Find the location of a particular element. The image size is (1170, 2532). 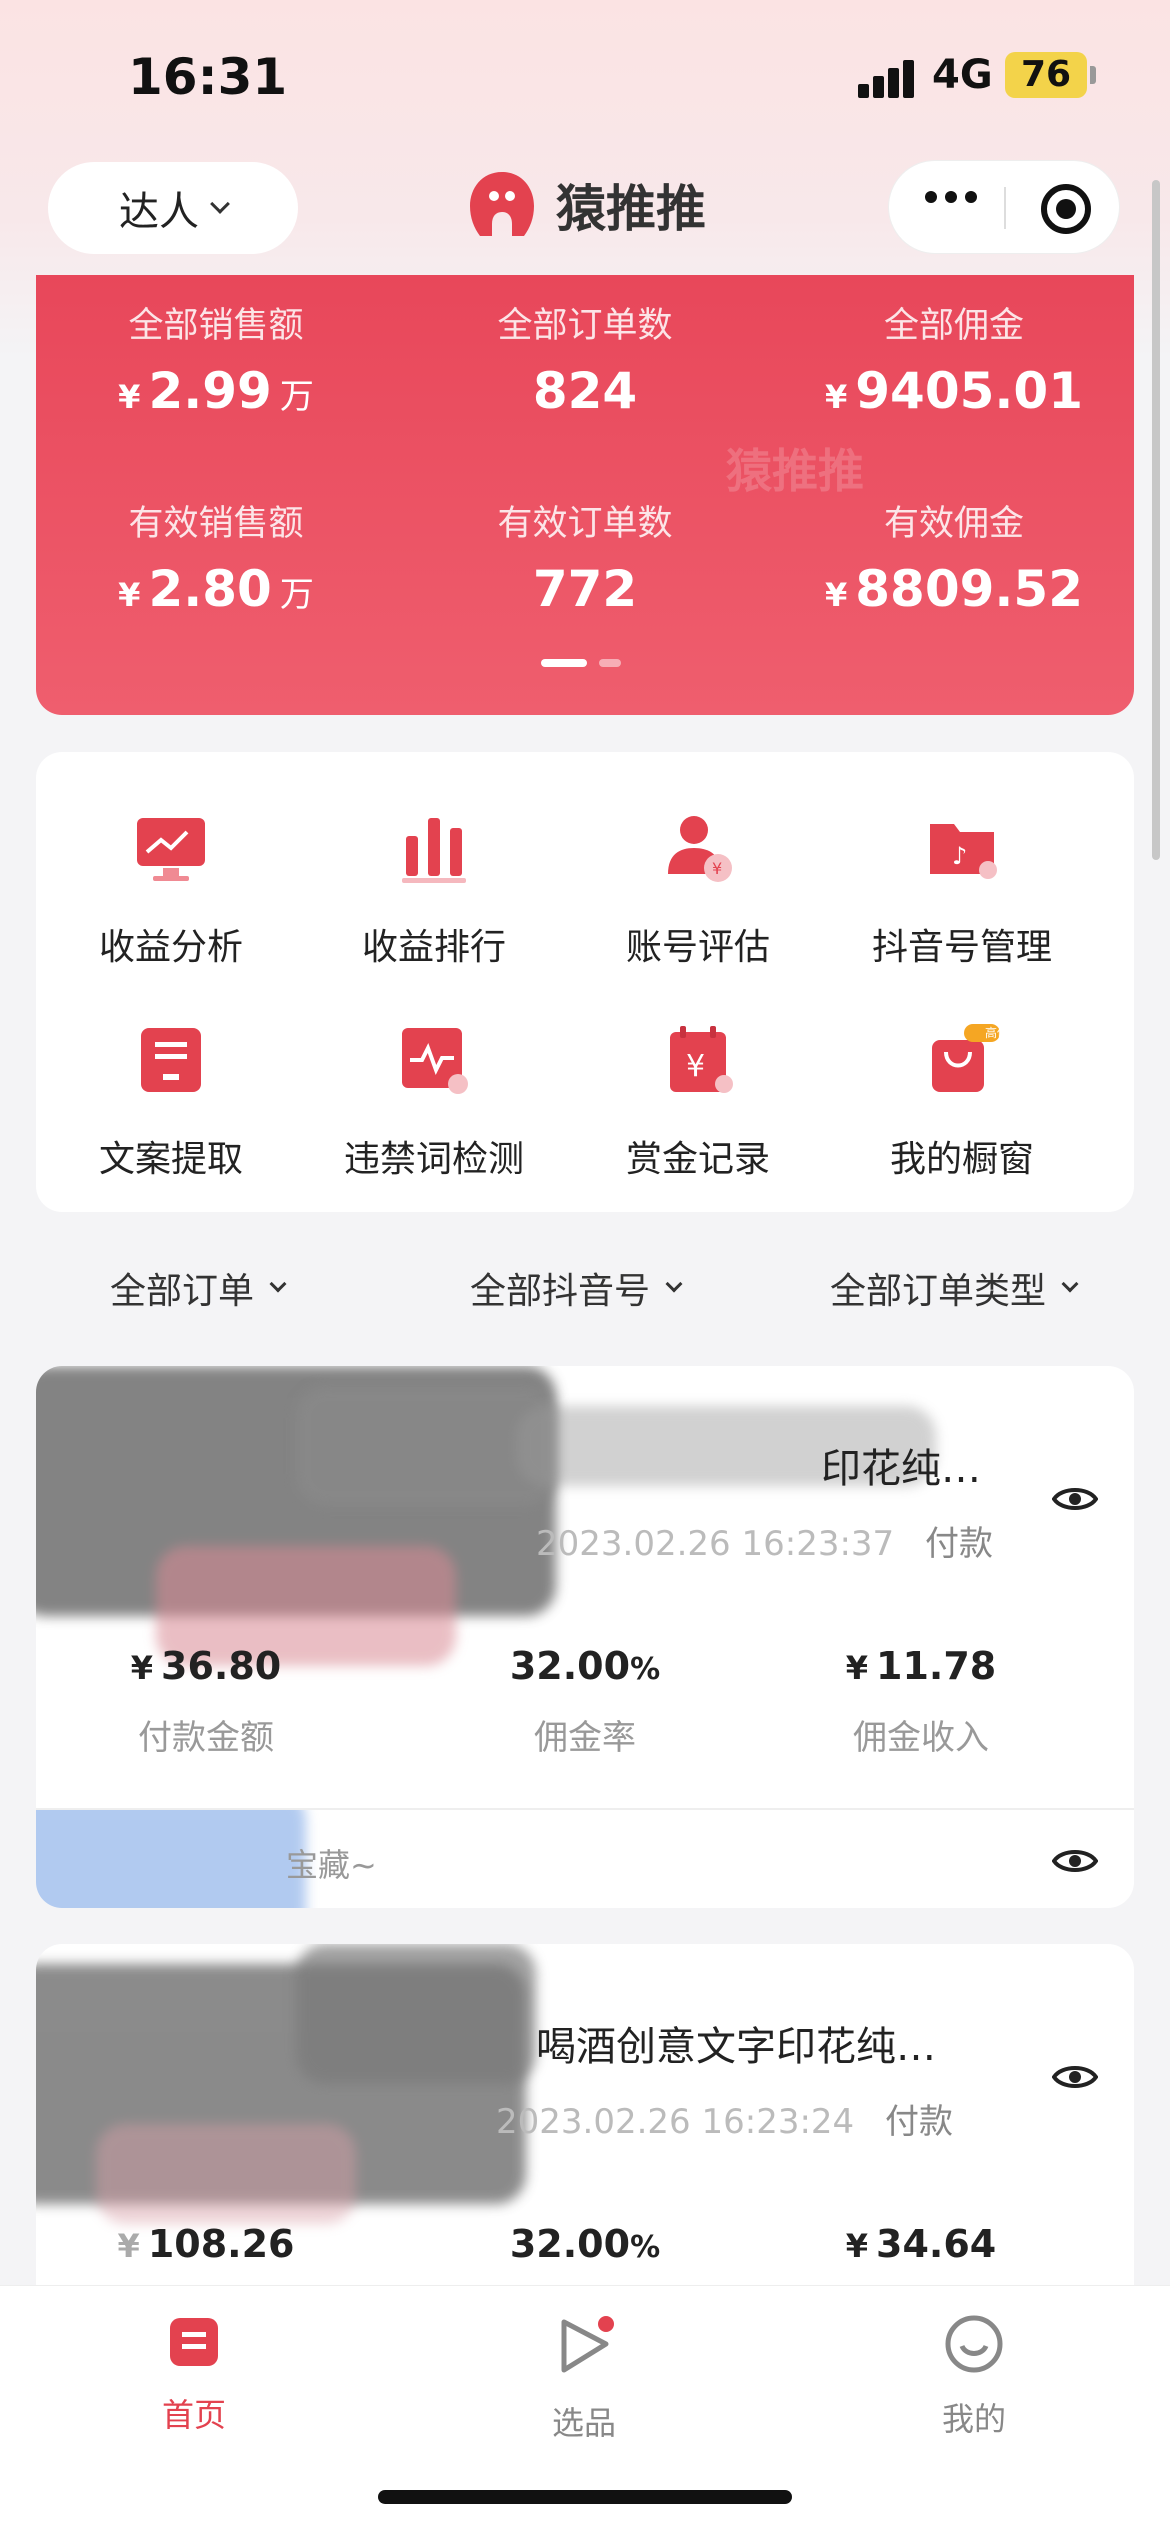

stat-valid-commission: 有效佣金 ¥8809.52 is located at coordinates (954, 556).